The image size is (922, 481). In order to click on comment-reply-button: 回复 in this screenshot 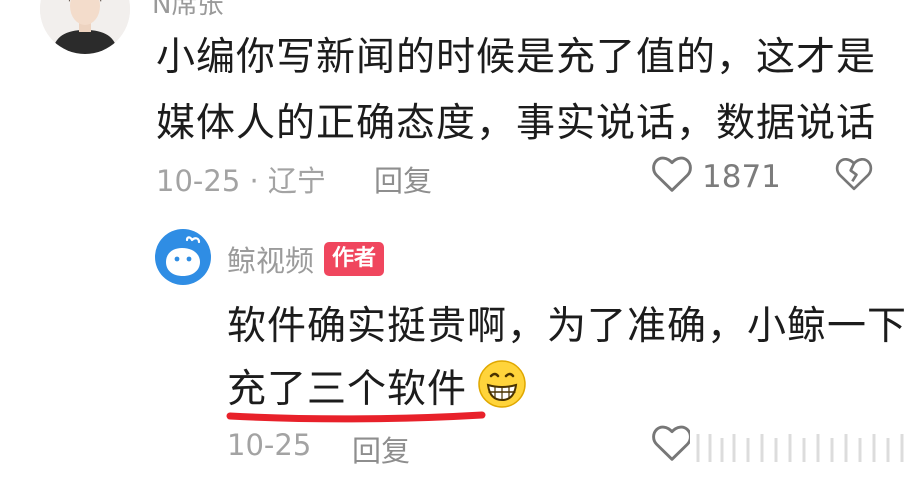, I will do `click(403, 179)`.